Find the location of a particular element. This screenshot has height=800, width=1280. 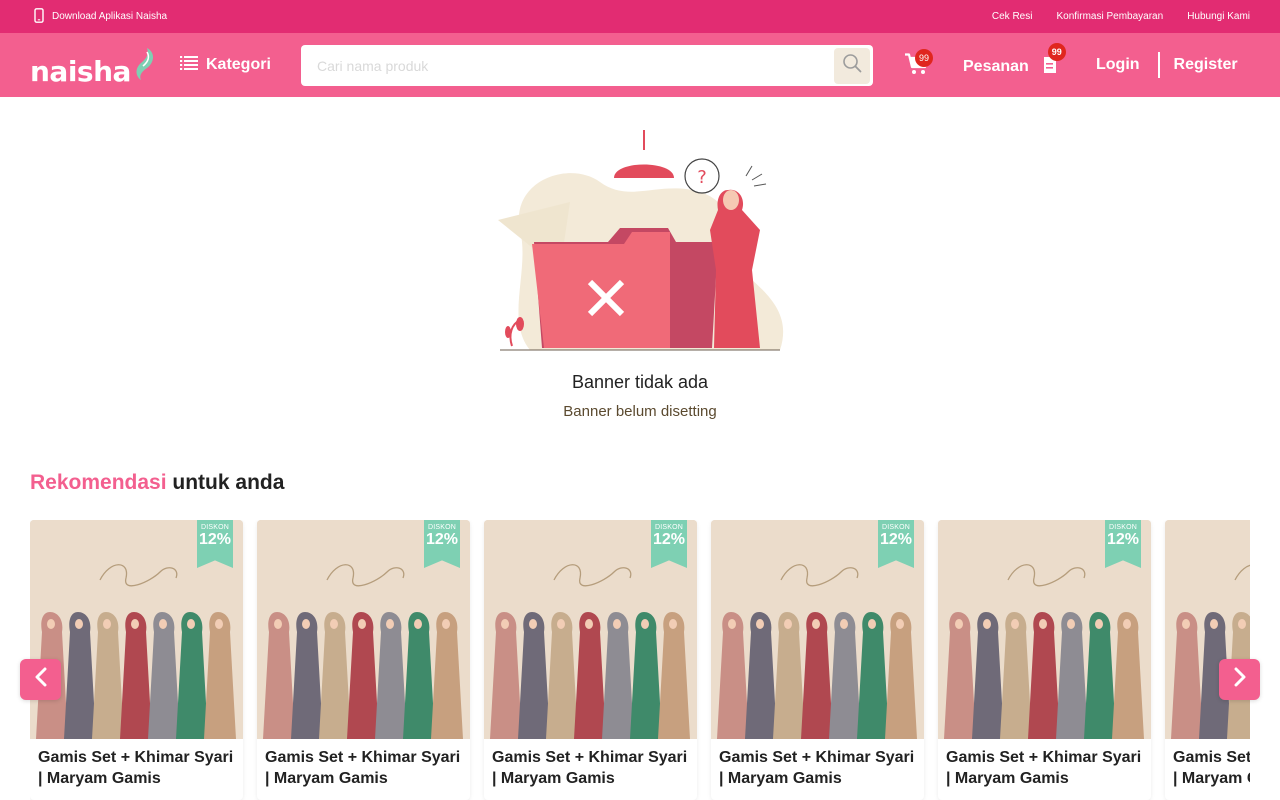

search-bar is located at coordinates (587, 65).